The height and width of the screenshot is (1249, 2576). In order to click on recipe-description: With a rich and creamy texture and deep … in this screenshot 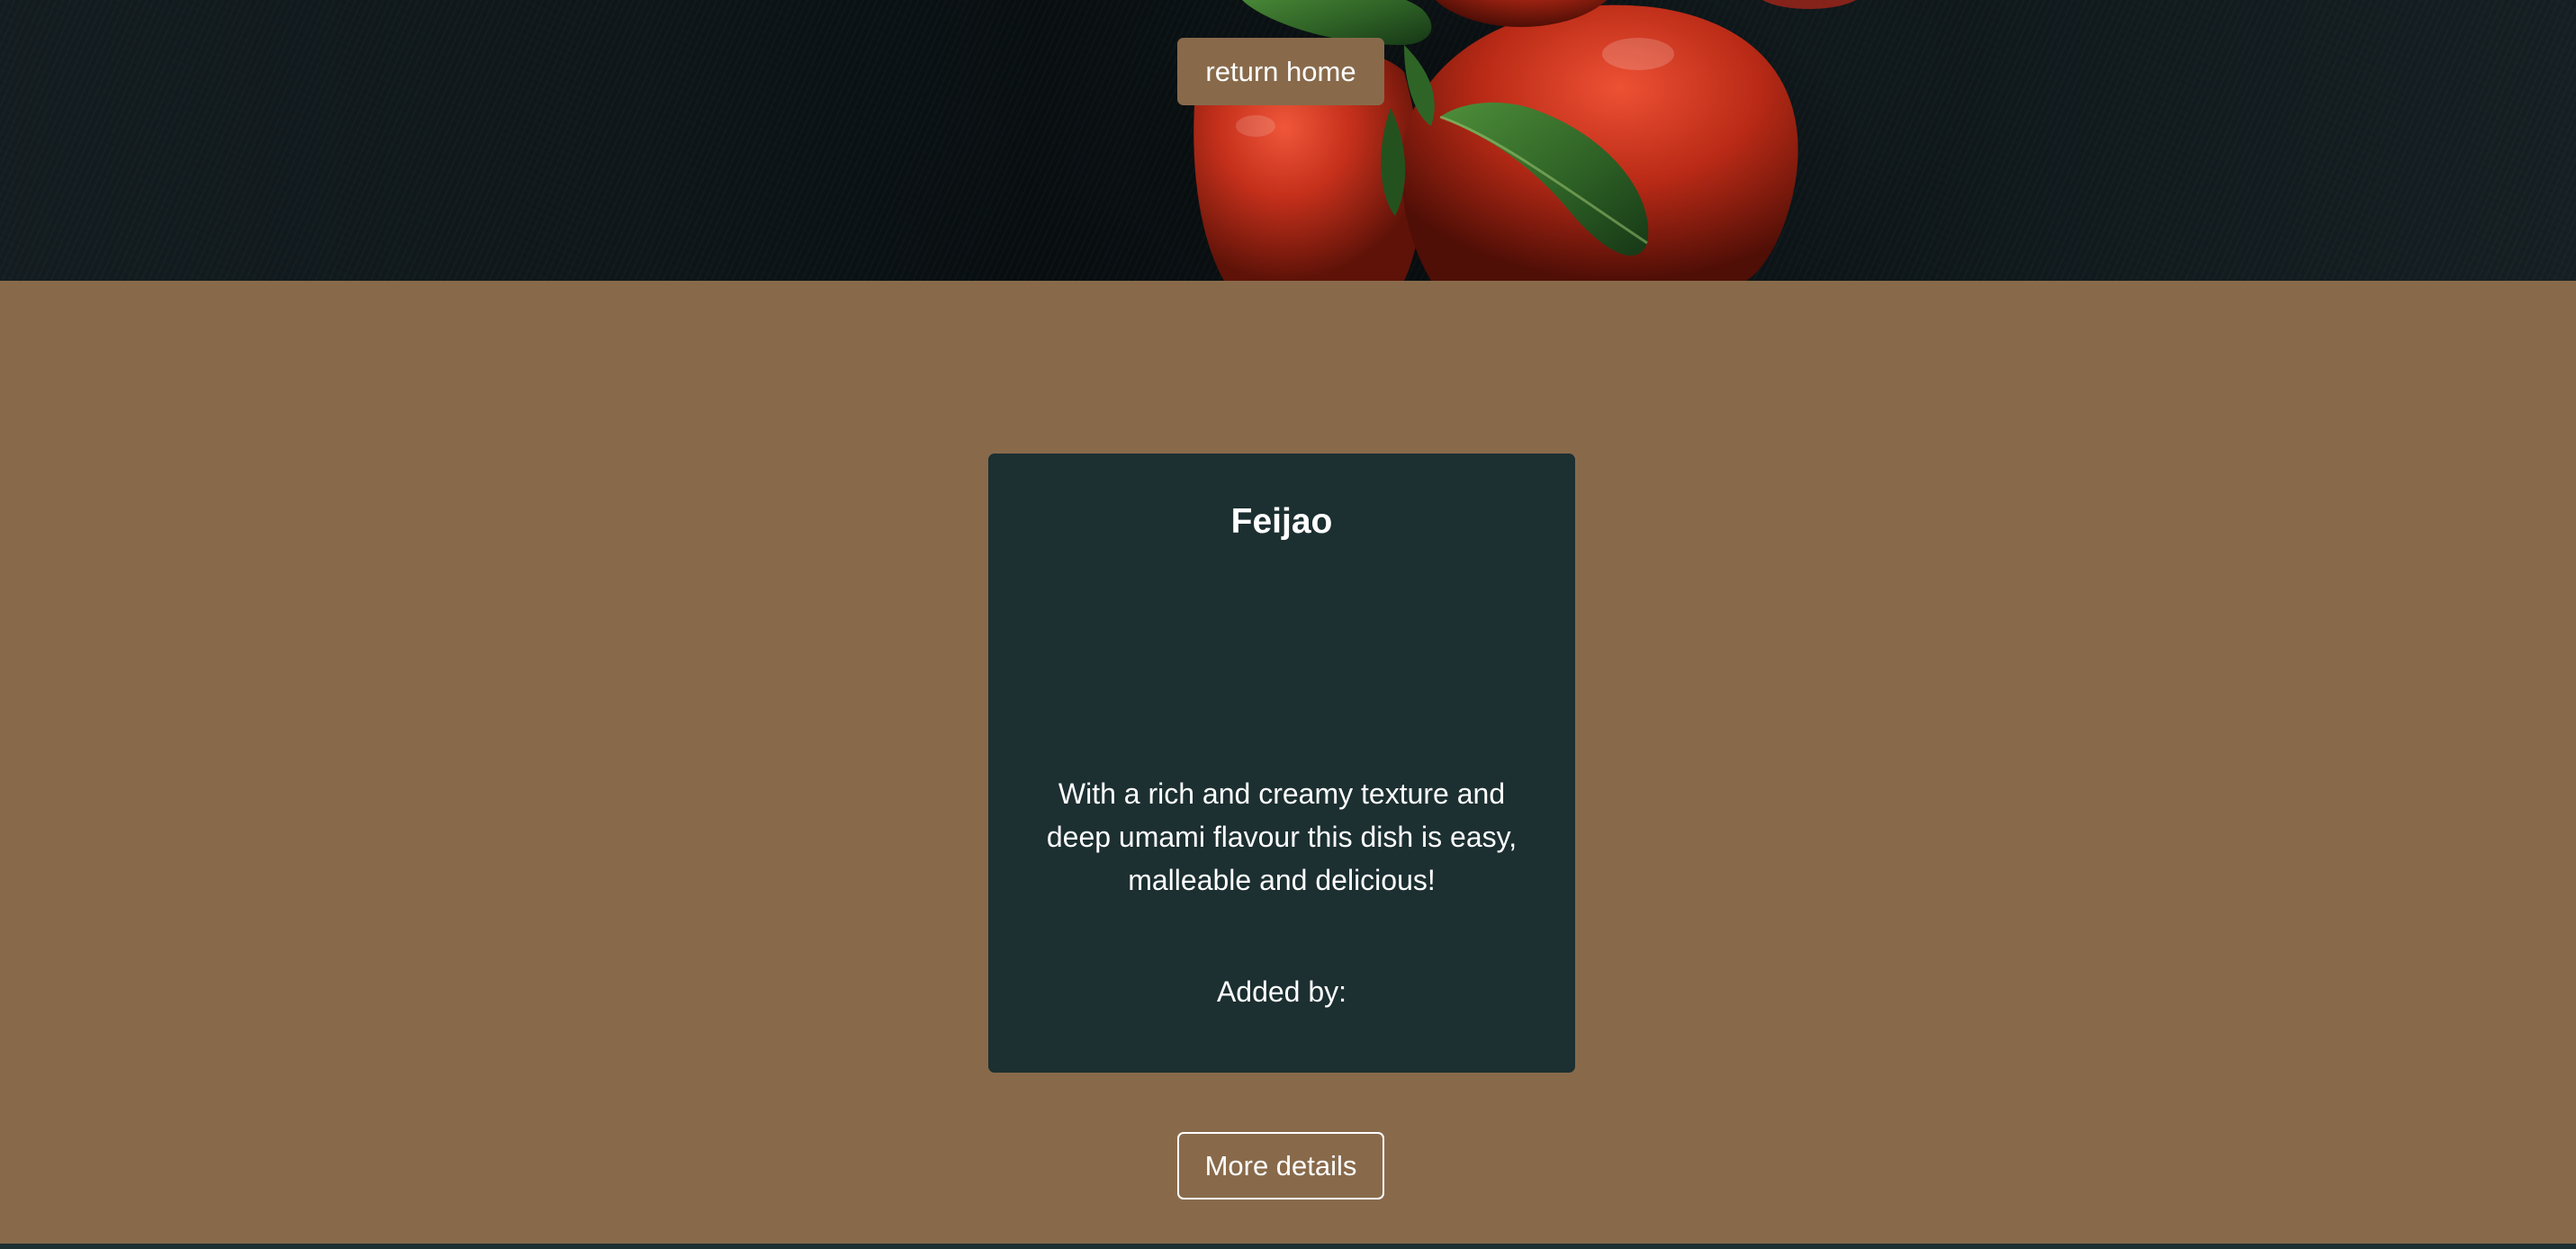, I will do `click(1282, 836)`.